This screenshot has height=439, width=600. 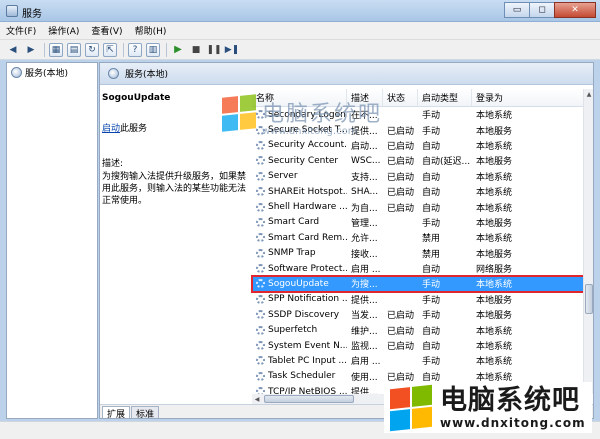 I want to click on window-title: 服务, so click(x=32, y=14).